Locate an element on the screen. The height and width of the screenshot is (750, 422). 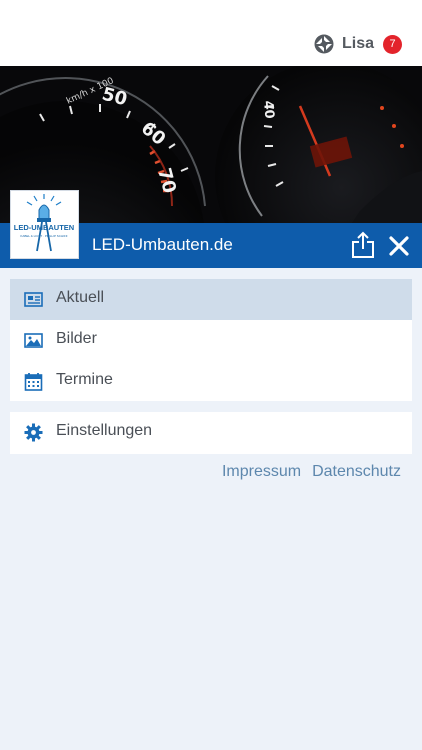
app-title: LED-Umbauten.de is located at coordinates (162, 244).